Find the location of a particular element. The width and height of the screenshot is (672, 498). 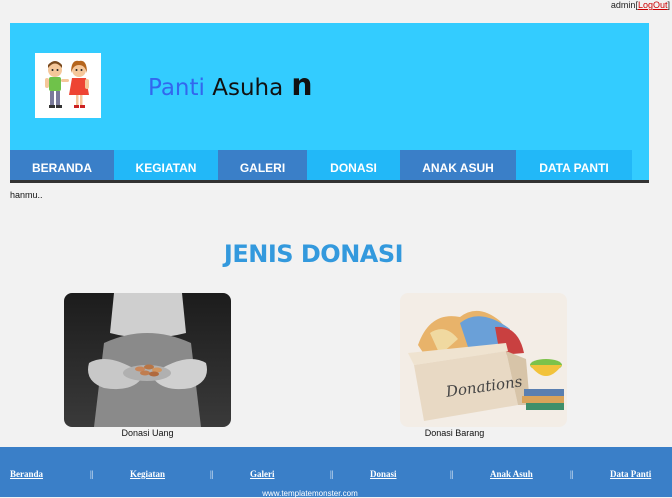

coins-in-hands-icon is located at coordinates (147, 360).